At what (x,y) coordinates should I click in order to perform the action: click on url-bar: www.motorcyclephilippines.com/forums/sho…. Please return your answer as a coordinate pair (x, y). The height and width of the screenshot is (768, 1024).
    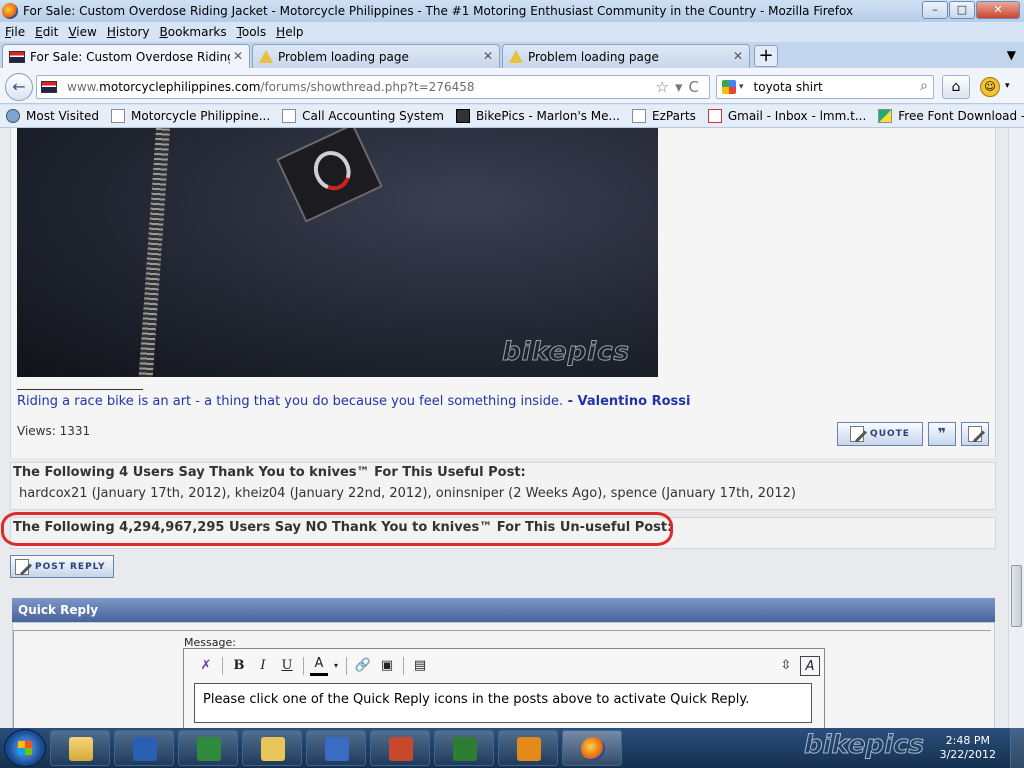
    Looking at the image, I should click on (373, 87).